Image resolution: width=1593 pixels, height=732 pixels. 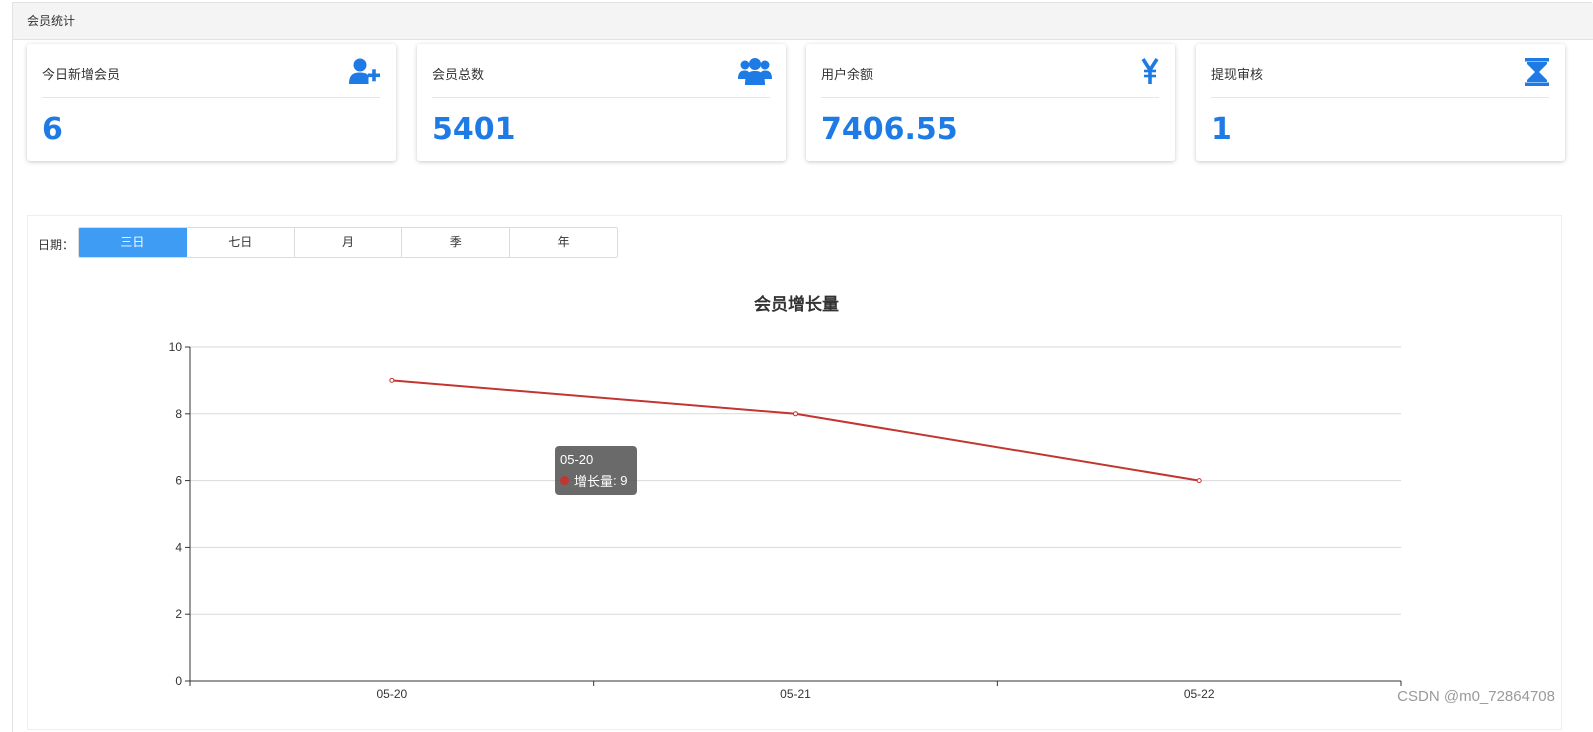 I want to click on series-line, so click(x=795, y=430).